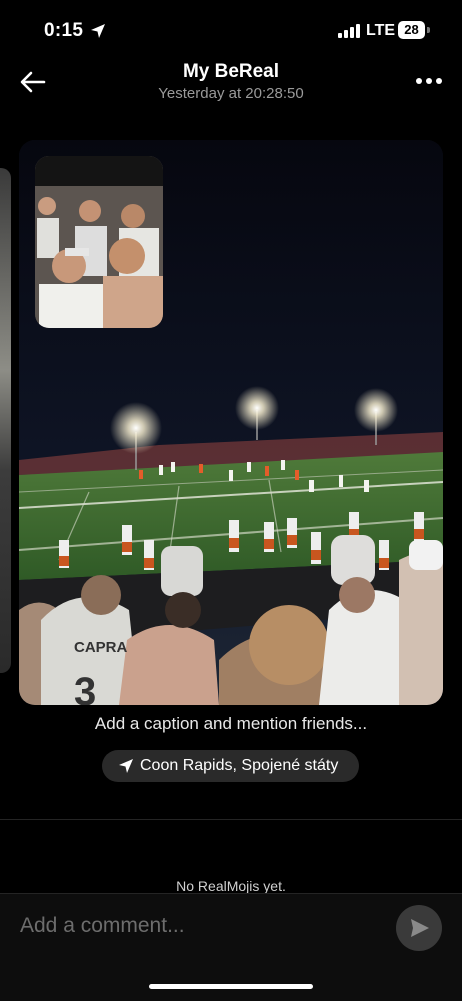  I want to click on selfie-scene, so click(99, 242).